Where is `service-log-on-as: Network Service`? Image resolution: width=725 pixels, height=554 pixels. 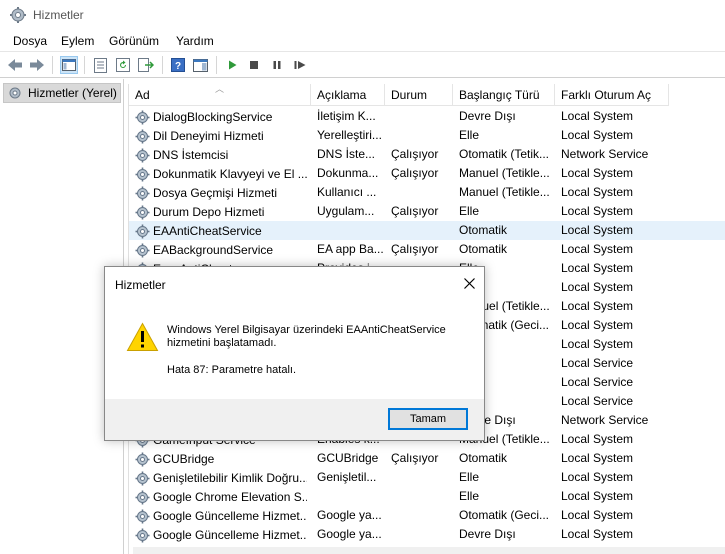
service-log-on-as: Network Service is located at coordinates (605, 154).